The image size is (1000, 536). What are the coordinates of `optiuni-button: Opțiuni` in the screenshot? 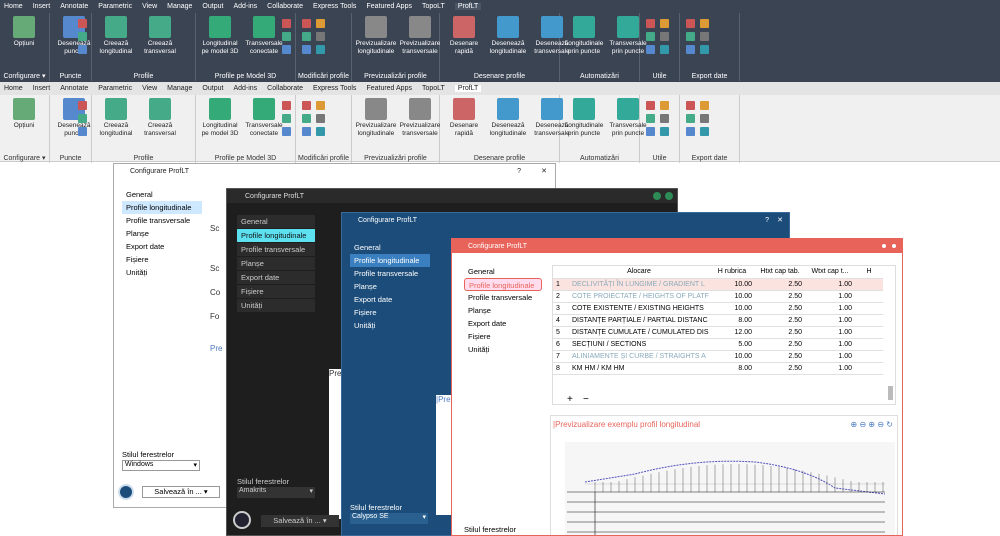 It's located at (24, 114).